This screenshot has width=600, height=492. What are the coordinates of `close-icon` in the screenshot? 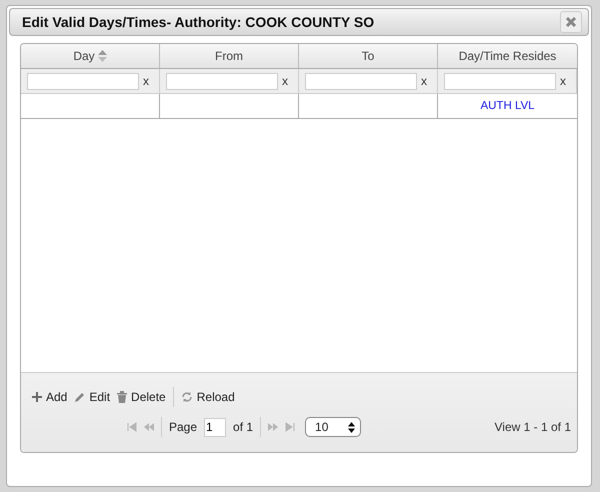 It's located at (571, 22).